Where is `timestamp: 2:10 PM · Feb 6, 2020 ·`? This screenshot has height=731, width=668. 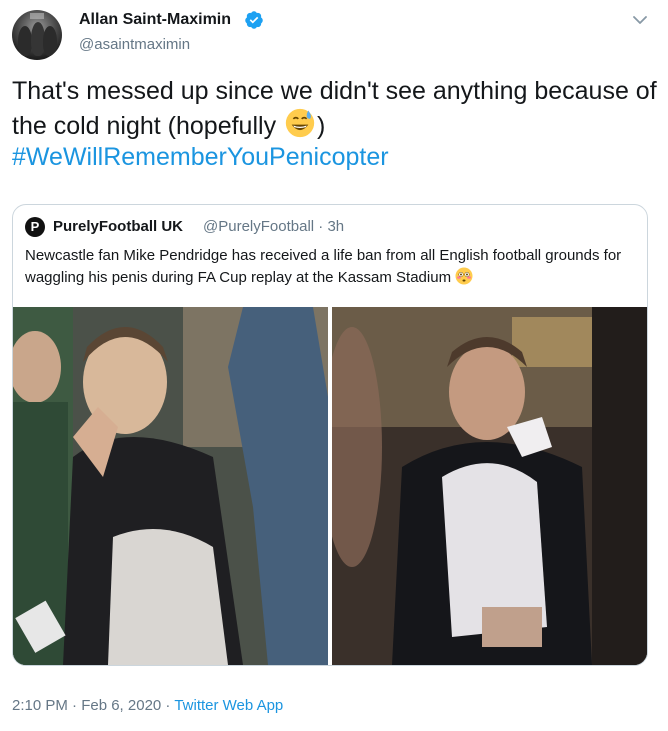 timestamp: 2:10 PM · Feb 6, 2020 · is located at coordinates (93, 705).